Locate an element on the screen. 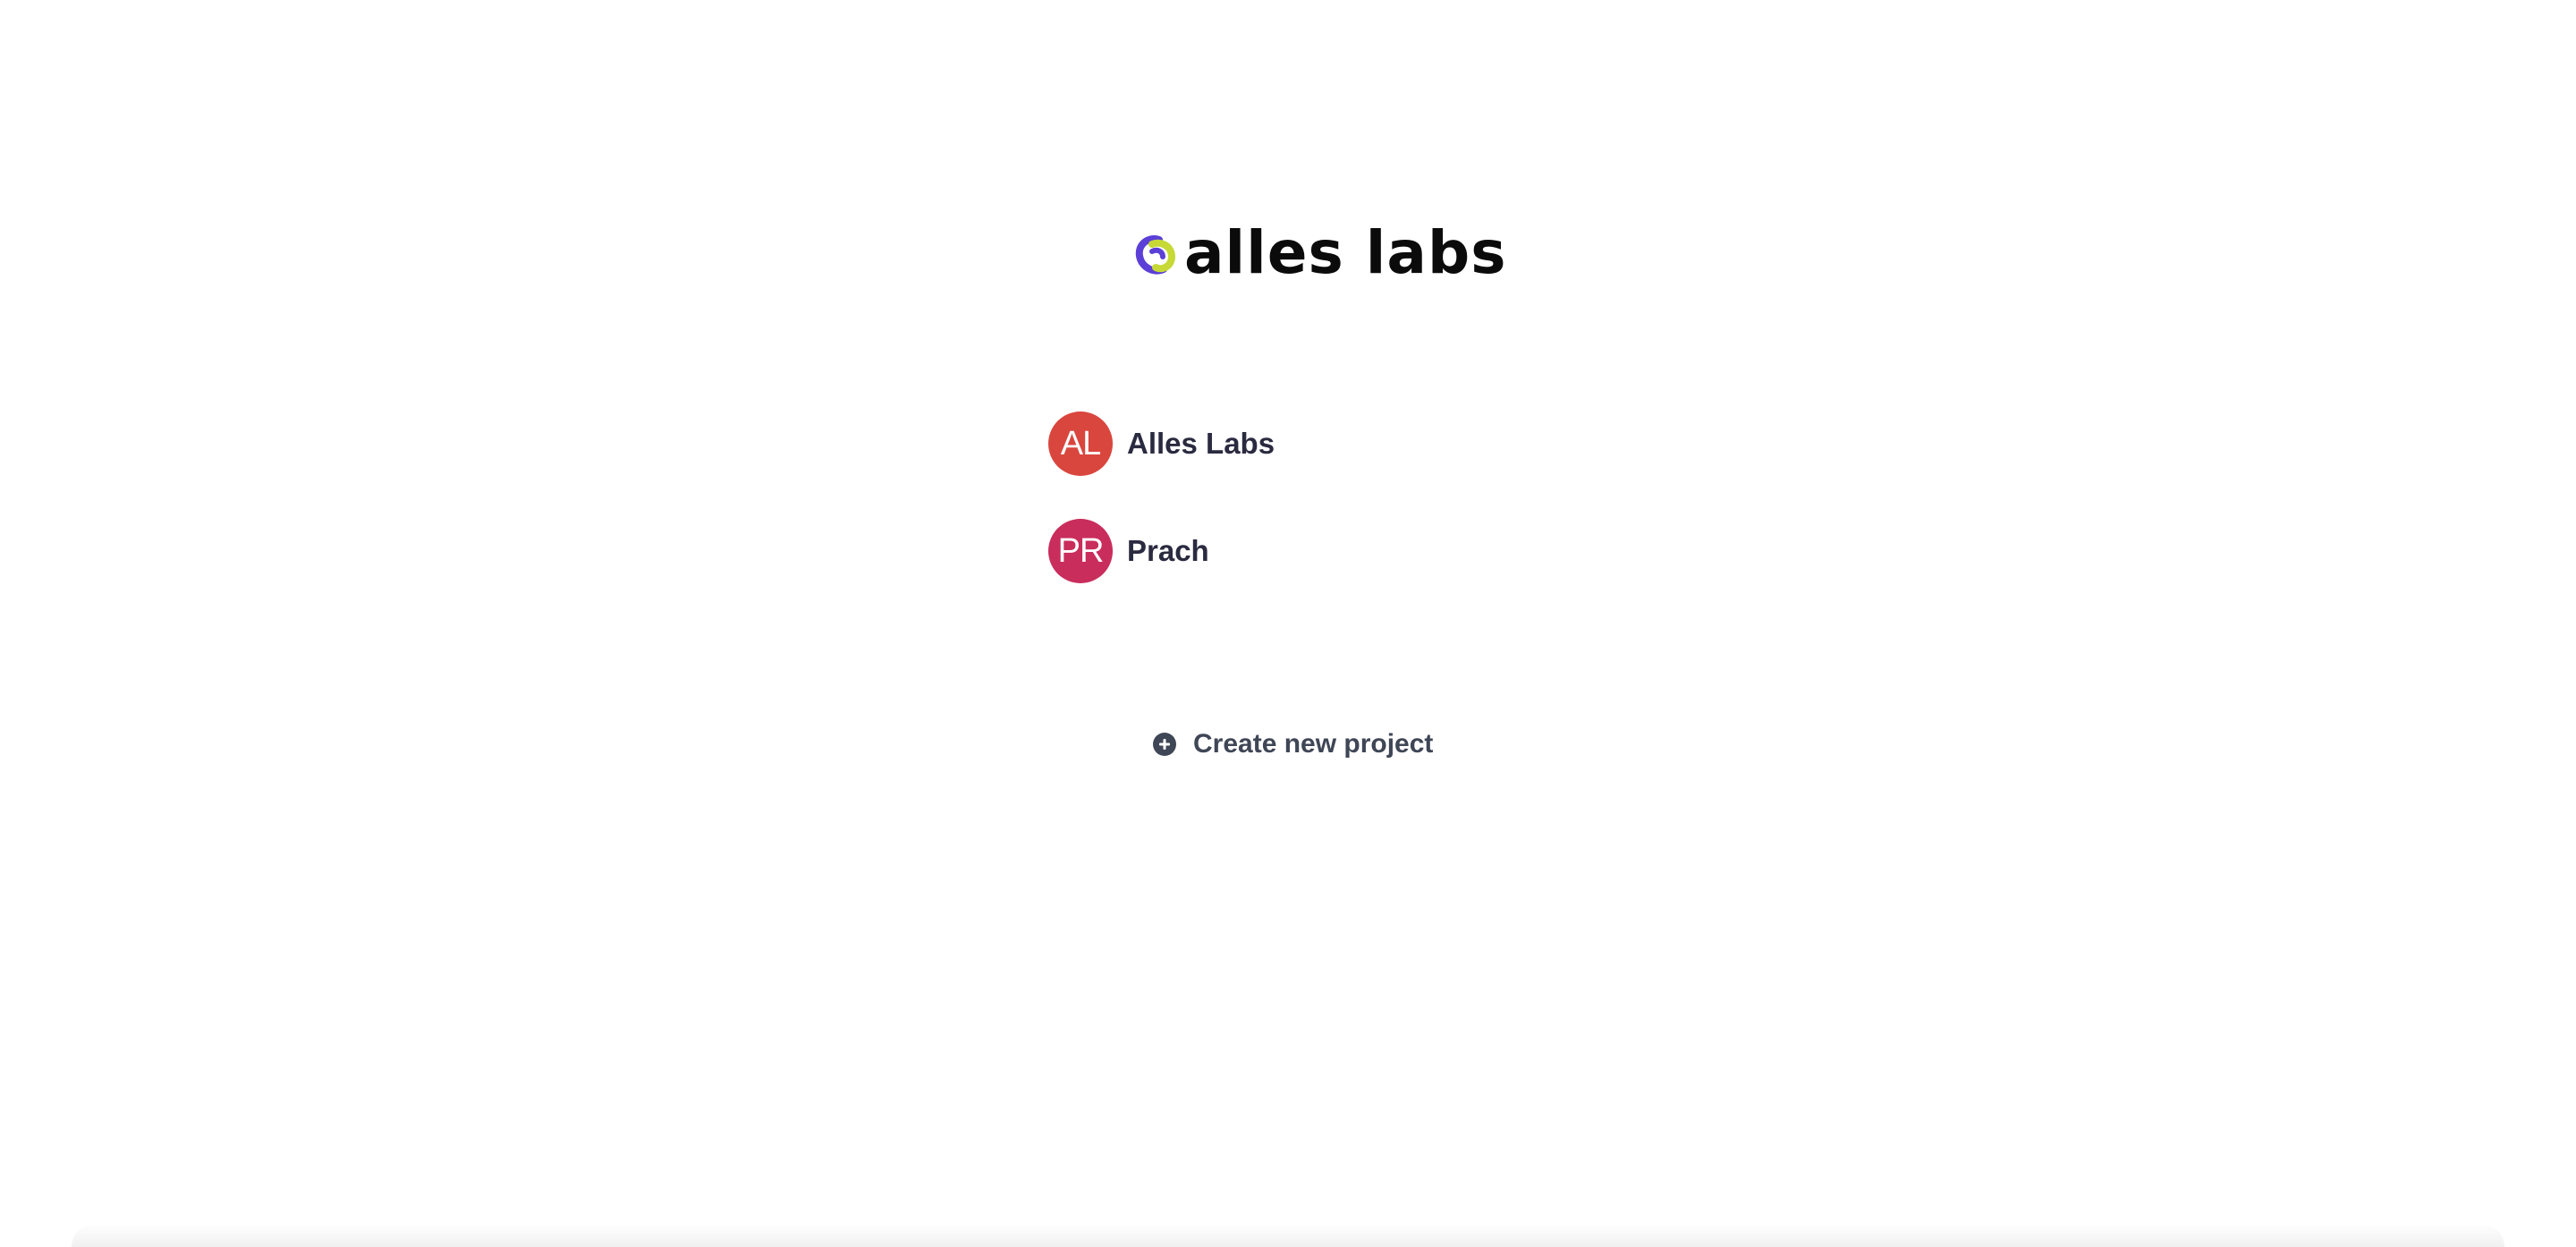  project-item-alles-labs: AL Alles Labs is located at coordinates (1298, 444).